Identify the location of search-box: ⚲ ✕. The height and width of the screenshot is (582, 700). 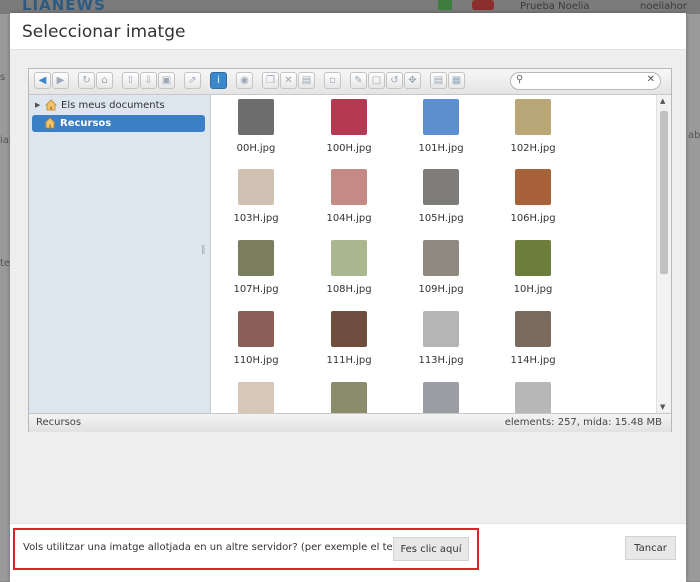
(585, 81).